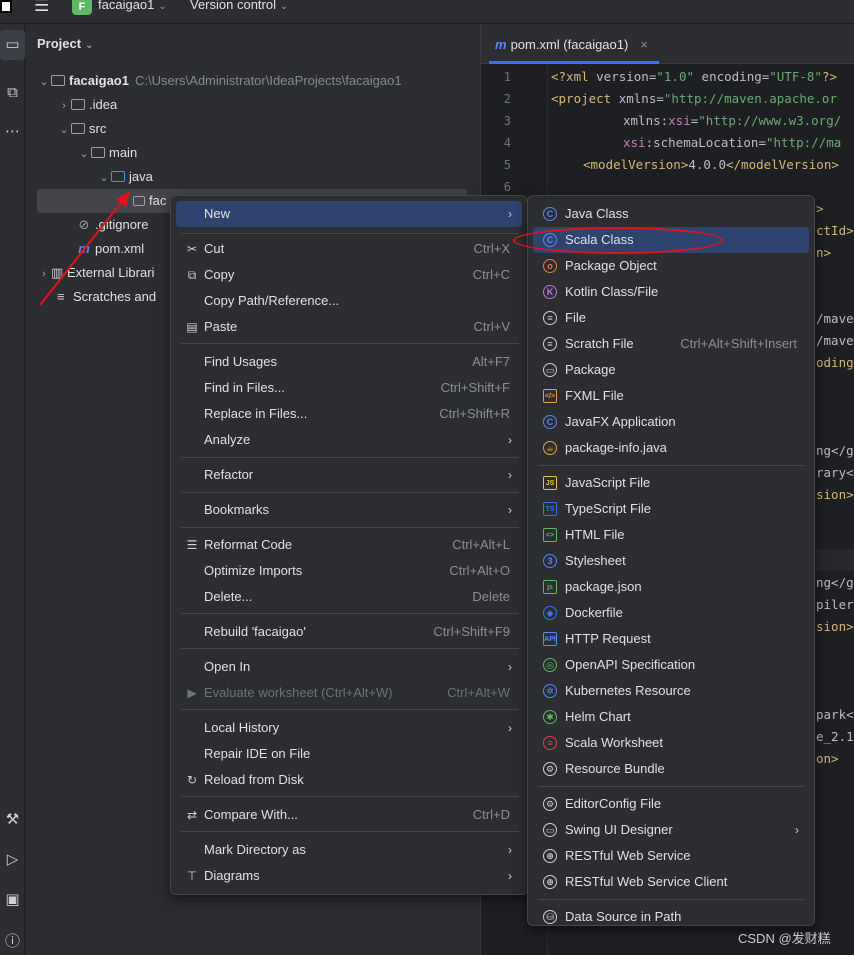  I want to click on submenu-item-resource-bundle: ⚙ Resource Bundle, so click(671, 769).